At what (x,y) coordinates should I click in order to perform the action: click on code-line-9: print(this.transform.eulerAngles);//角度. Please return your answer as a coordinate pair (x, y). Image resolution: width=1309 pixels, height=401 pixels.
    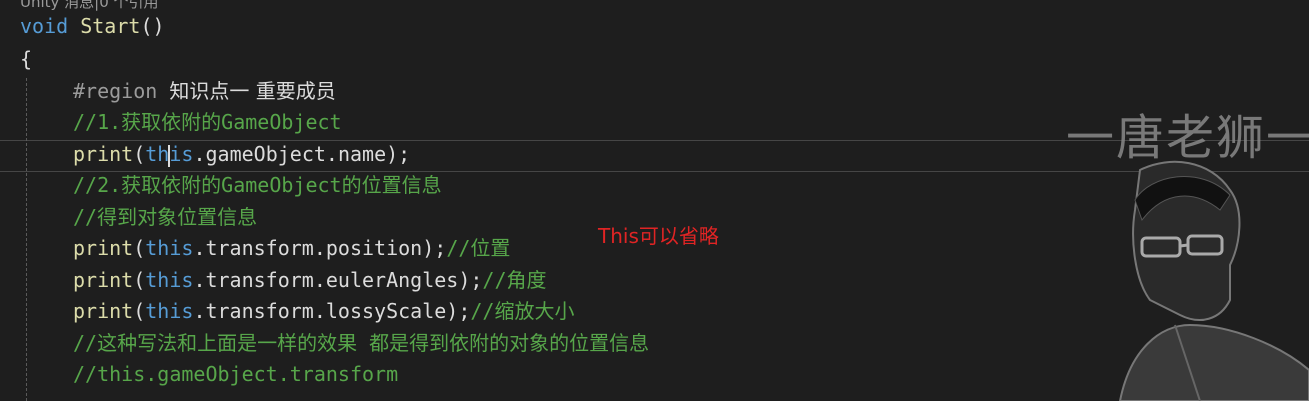
    Looking at the image, I should click on (310, 280).